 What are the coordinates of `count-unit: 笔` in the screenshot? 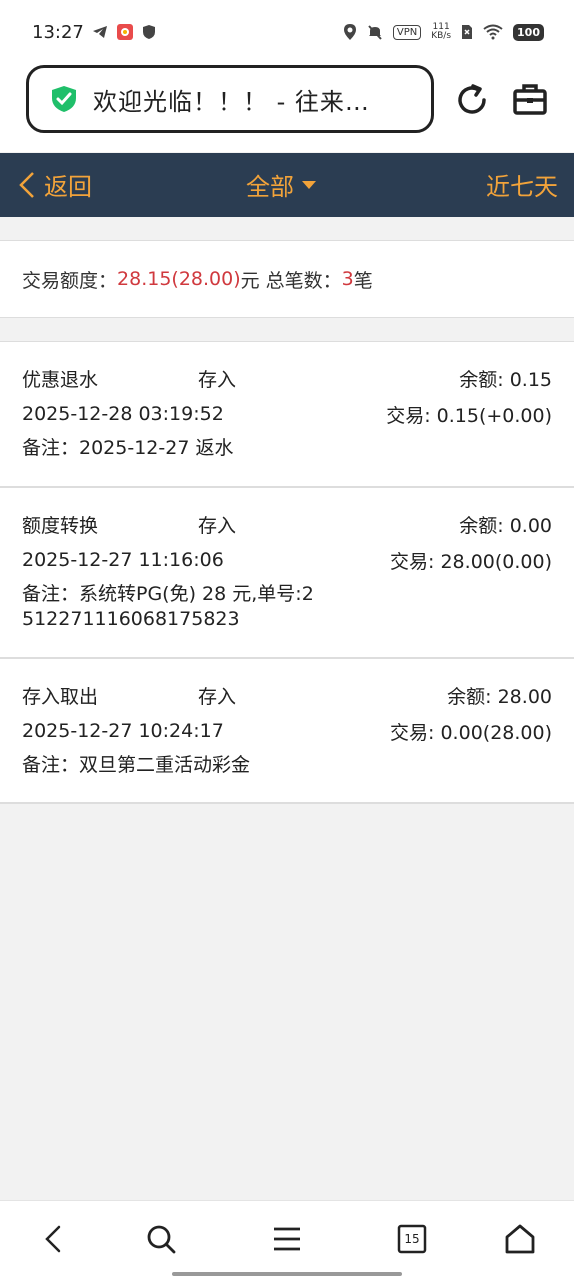 It's located at (363, 280).